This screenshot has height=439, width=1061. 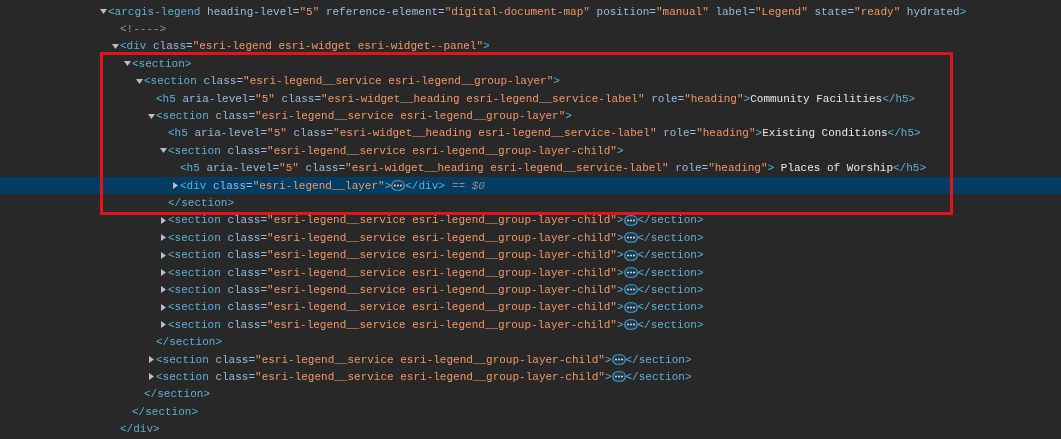 What do you see at coordinates (162, 63) in the screenshot?
I see `opening-tag: <section>` at bounding box center [162, 63].